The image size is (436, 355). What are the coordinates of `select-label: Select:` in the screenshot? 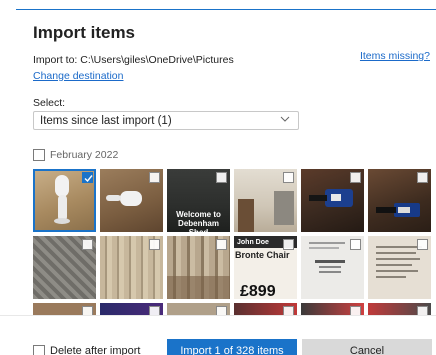 It's located at (49, 103).